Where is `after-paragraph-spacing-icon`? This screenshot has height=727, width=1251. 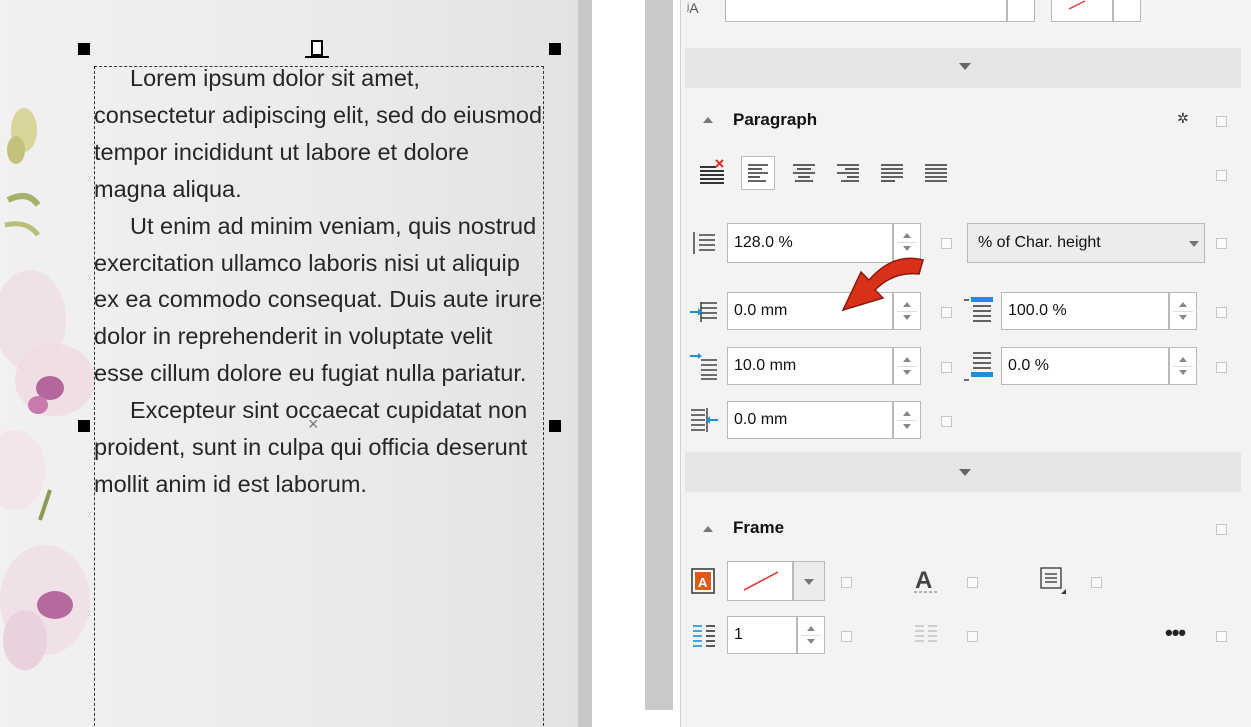 after-paragraph-spacing-icon is located at coordinates (978, 366).